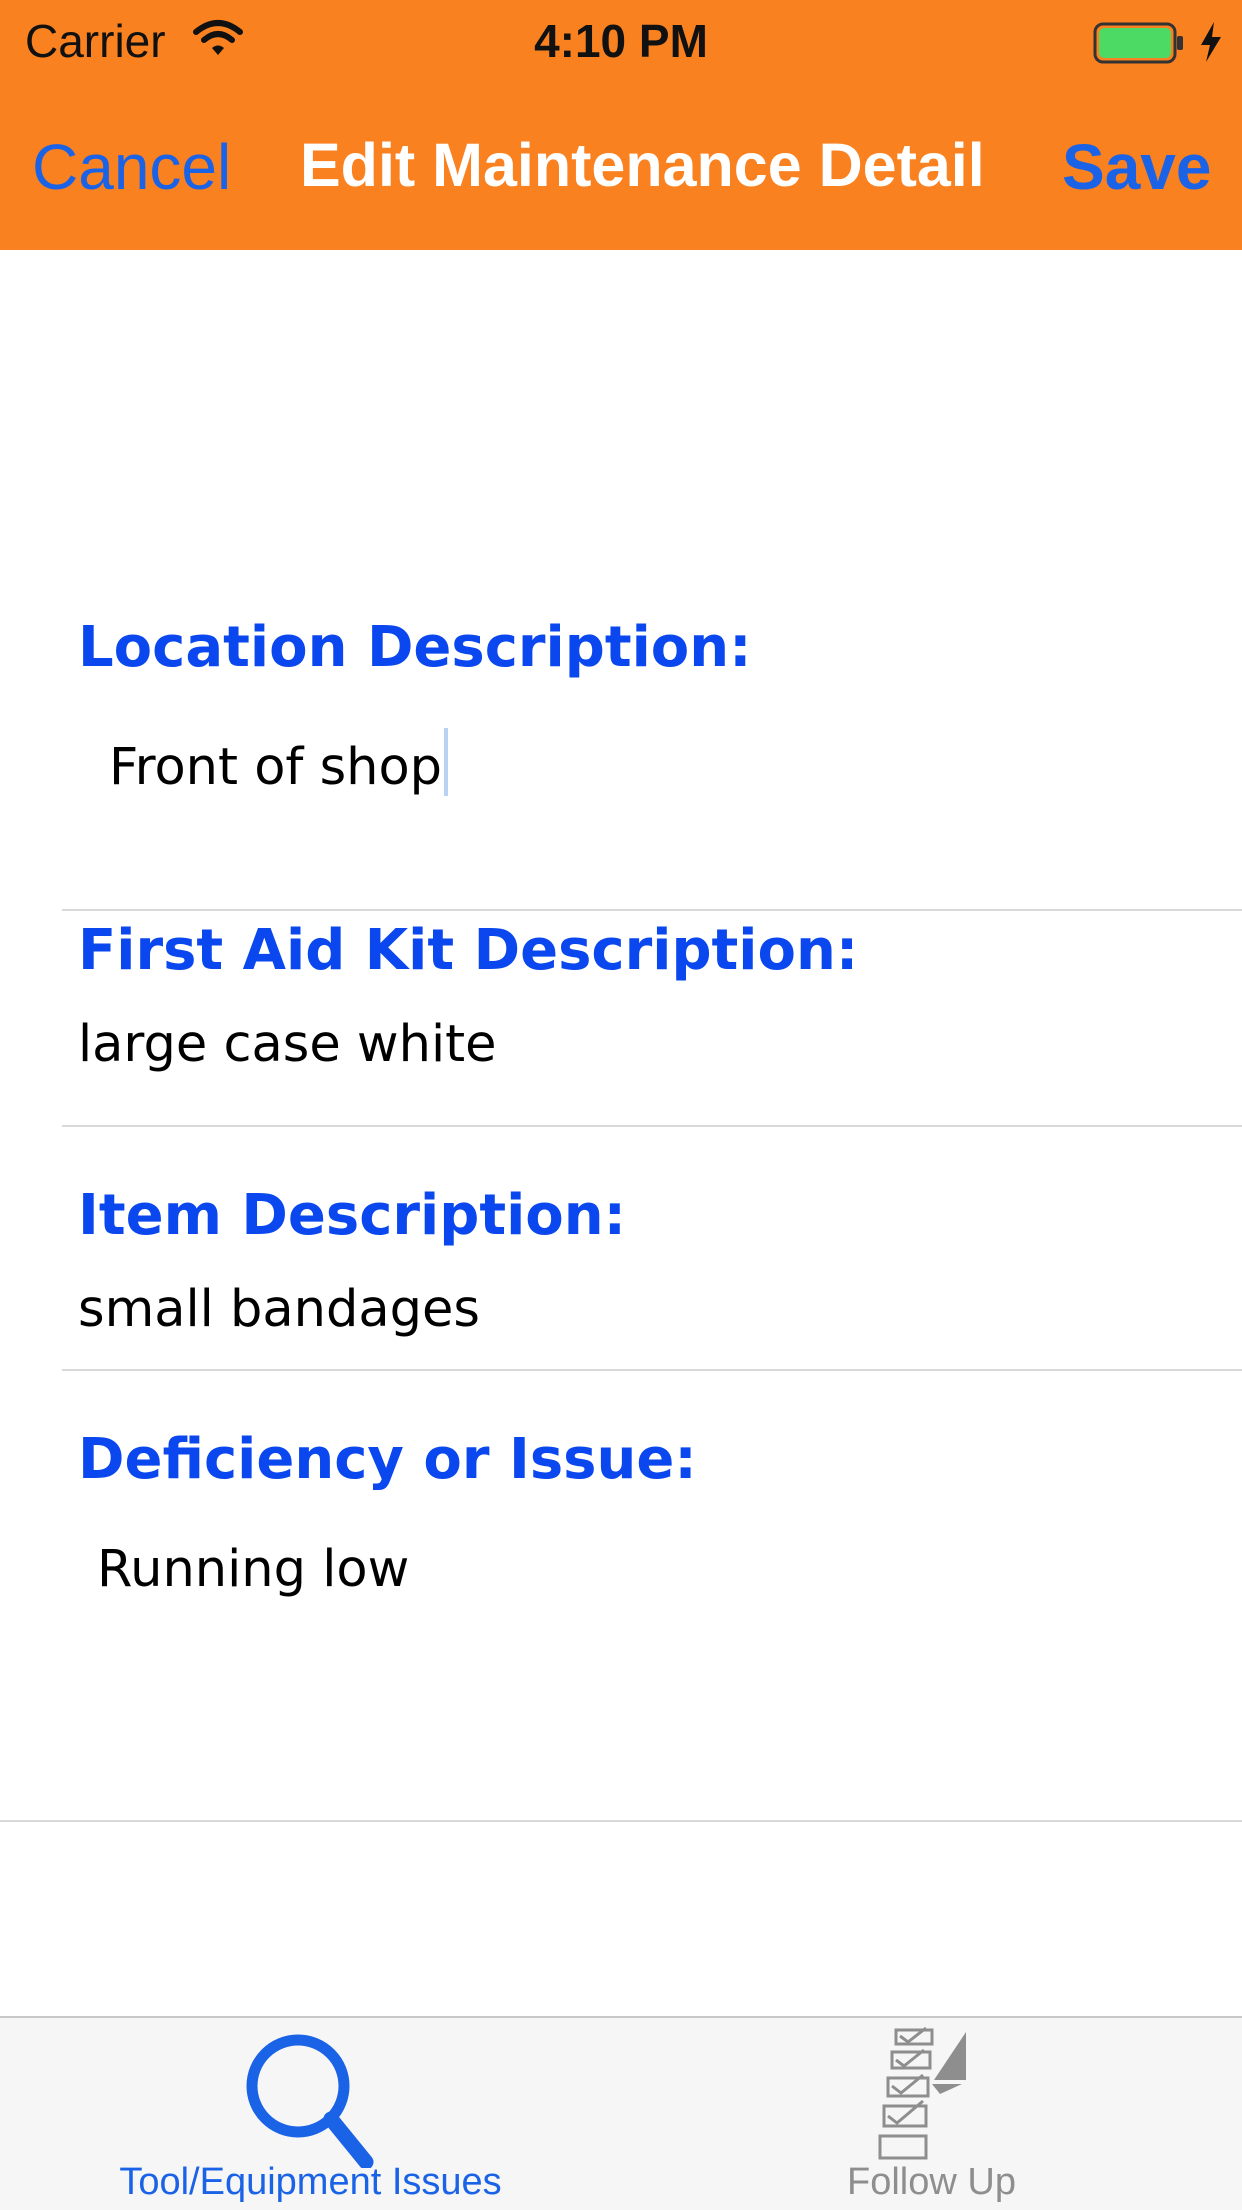  I want to click on status-bar: Carrier 4:10 PM, so click(621, 40).